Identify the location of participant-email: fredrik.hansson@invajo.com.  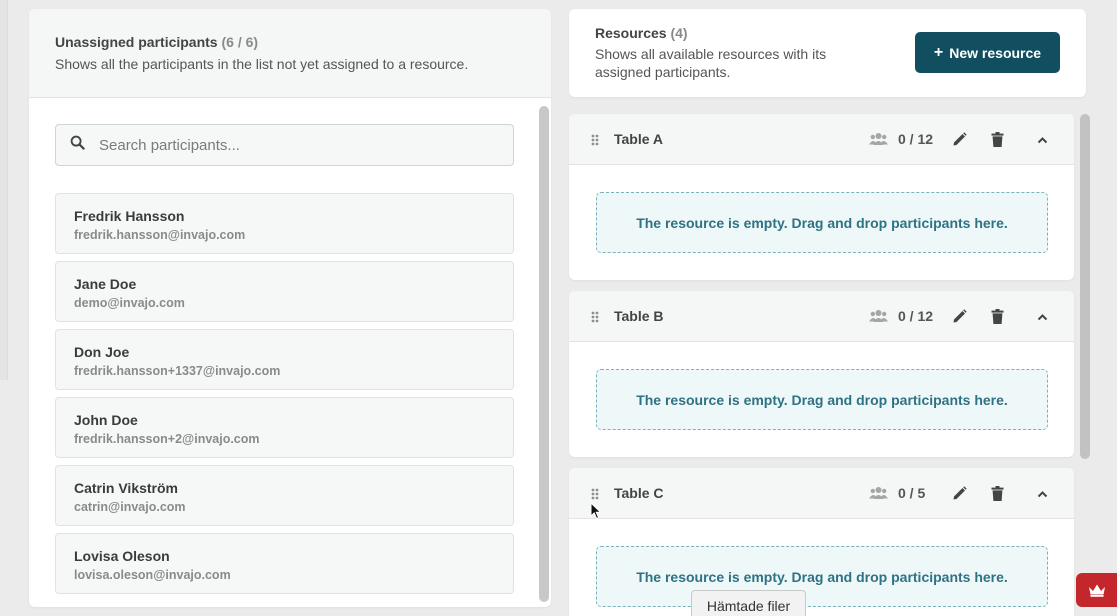
(160, 235).